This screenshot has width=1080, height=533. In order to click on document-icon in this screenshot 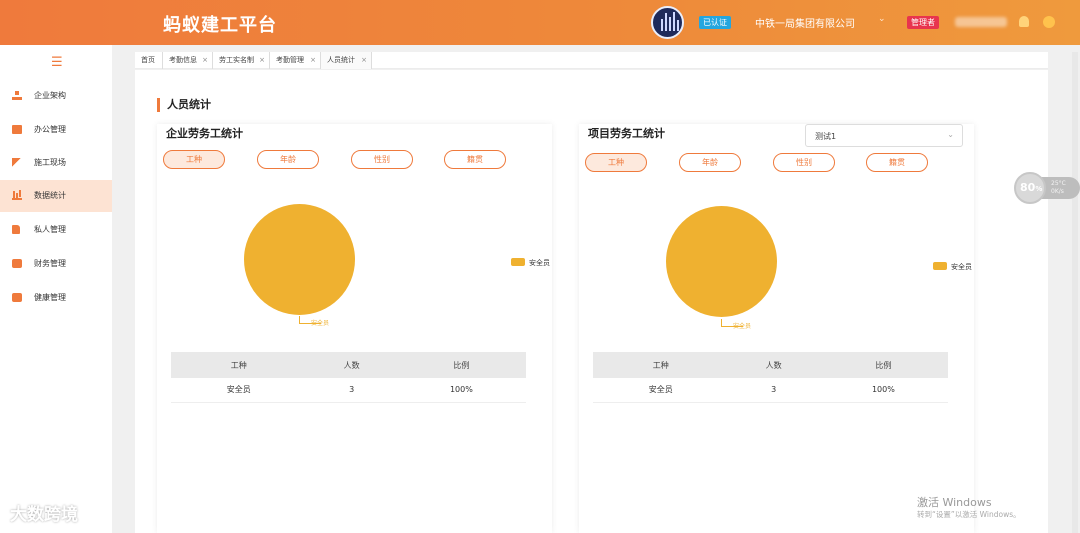, I will do `click(16, 229)`.